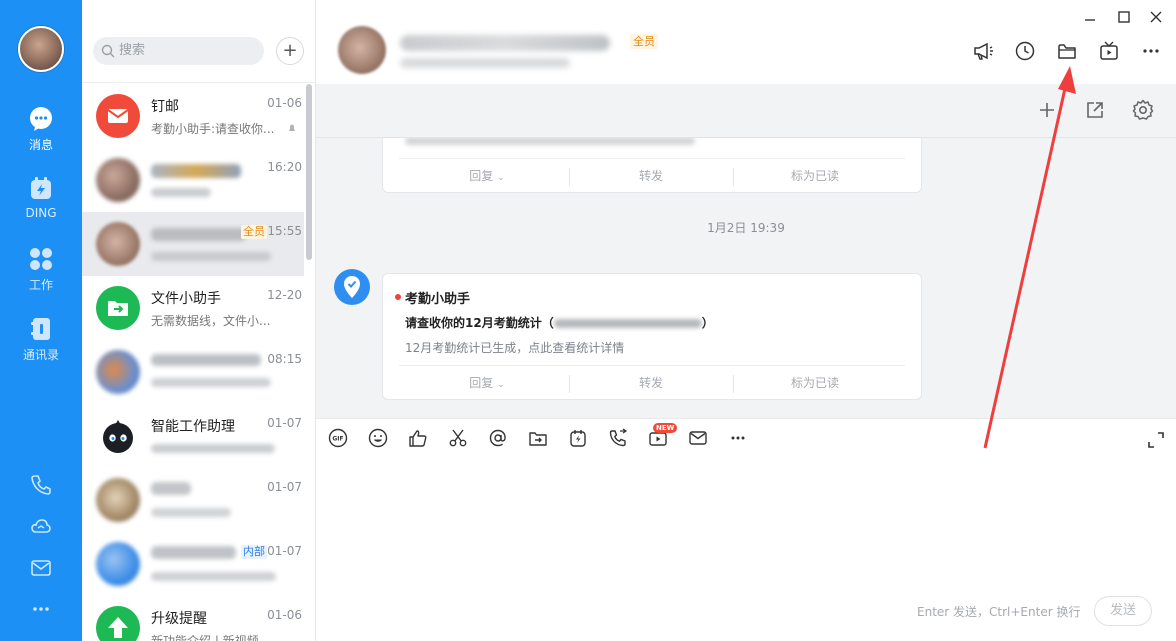 The image size is (1176, 641). Describe the element at coordinates (1123, 611) in the screenshot. I see `send-button: 发送` at that location.